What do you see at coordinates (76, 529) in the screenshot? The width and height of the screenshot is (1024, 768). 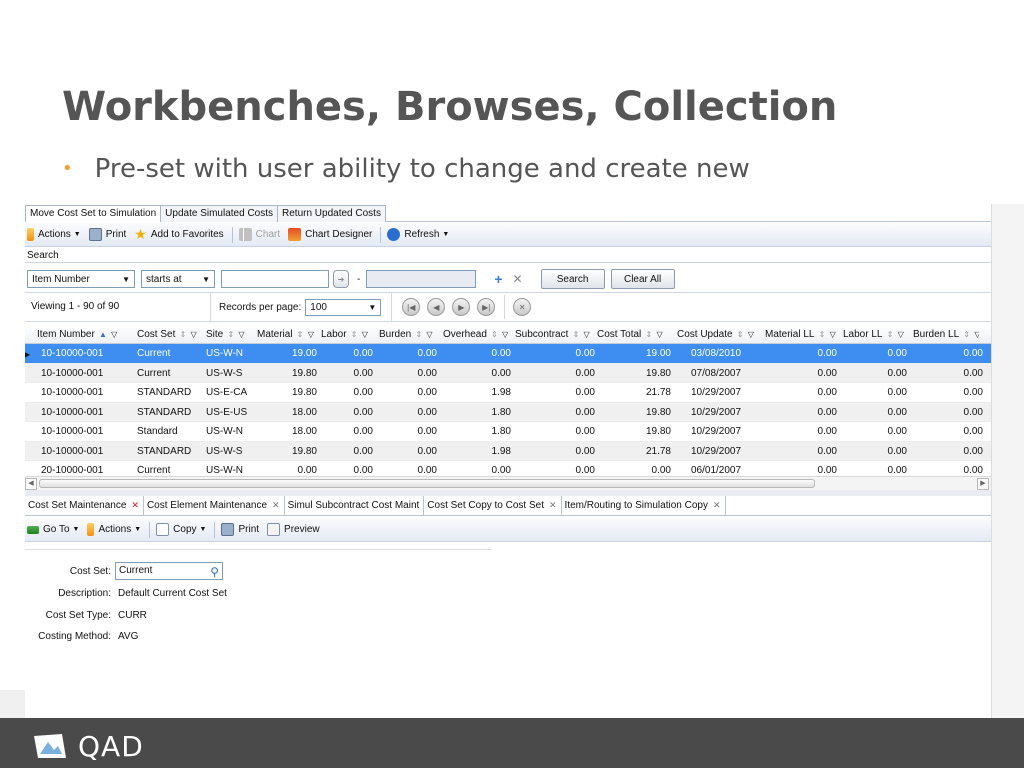 I see `chevron-down-icon: ▼` at bounding box center [76, 529].